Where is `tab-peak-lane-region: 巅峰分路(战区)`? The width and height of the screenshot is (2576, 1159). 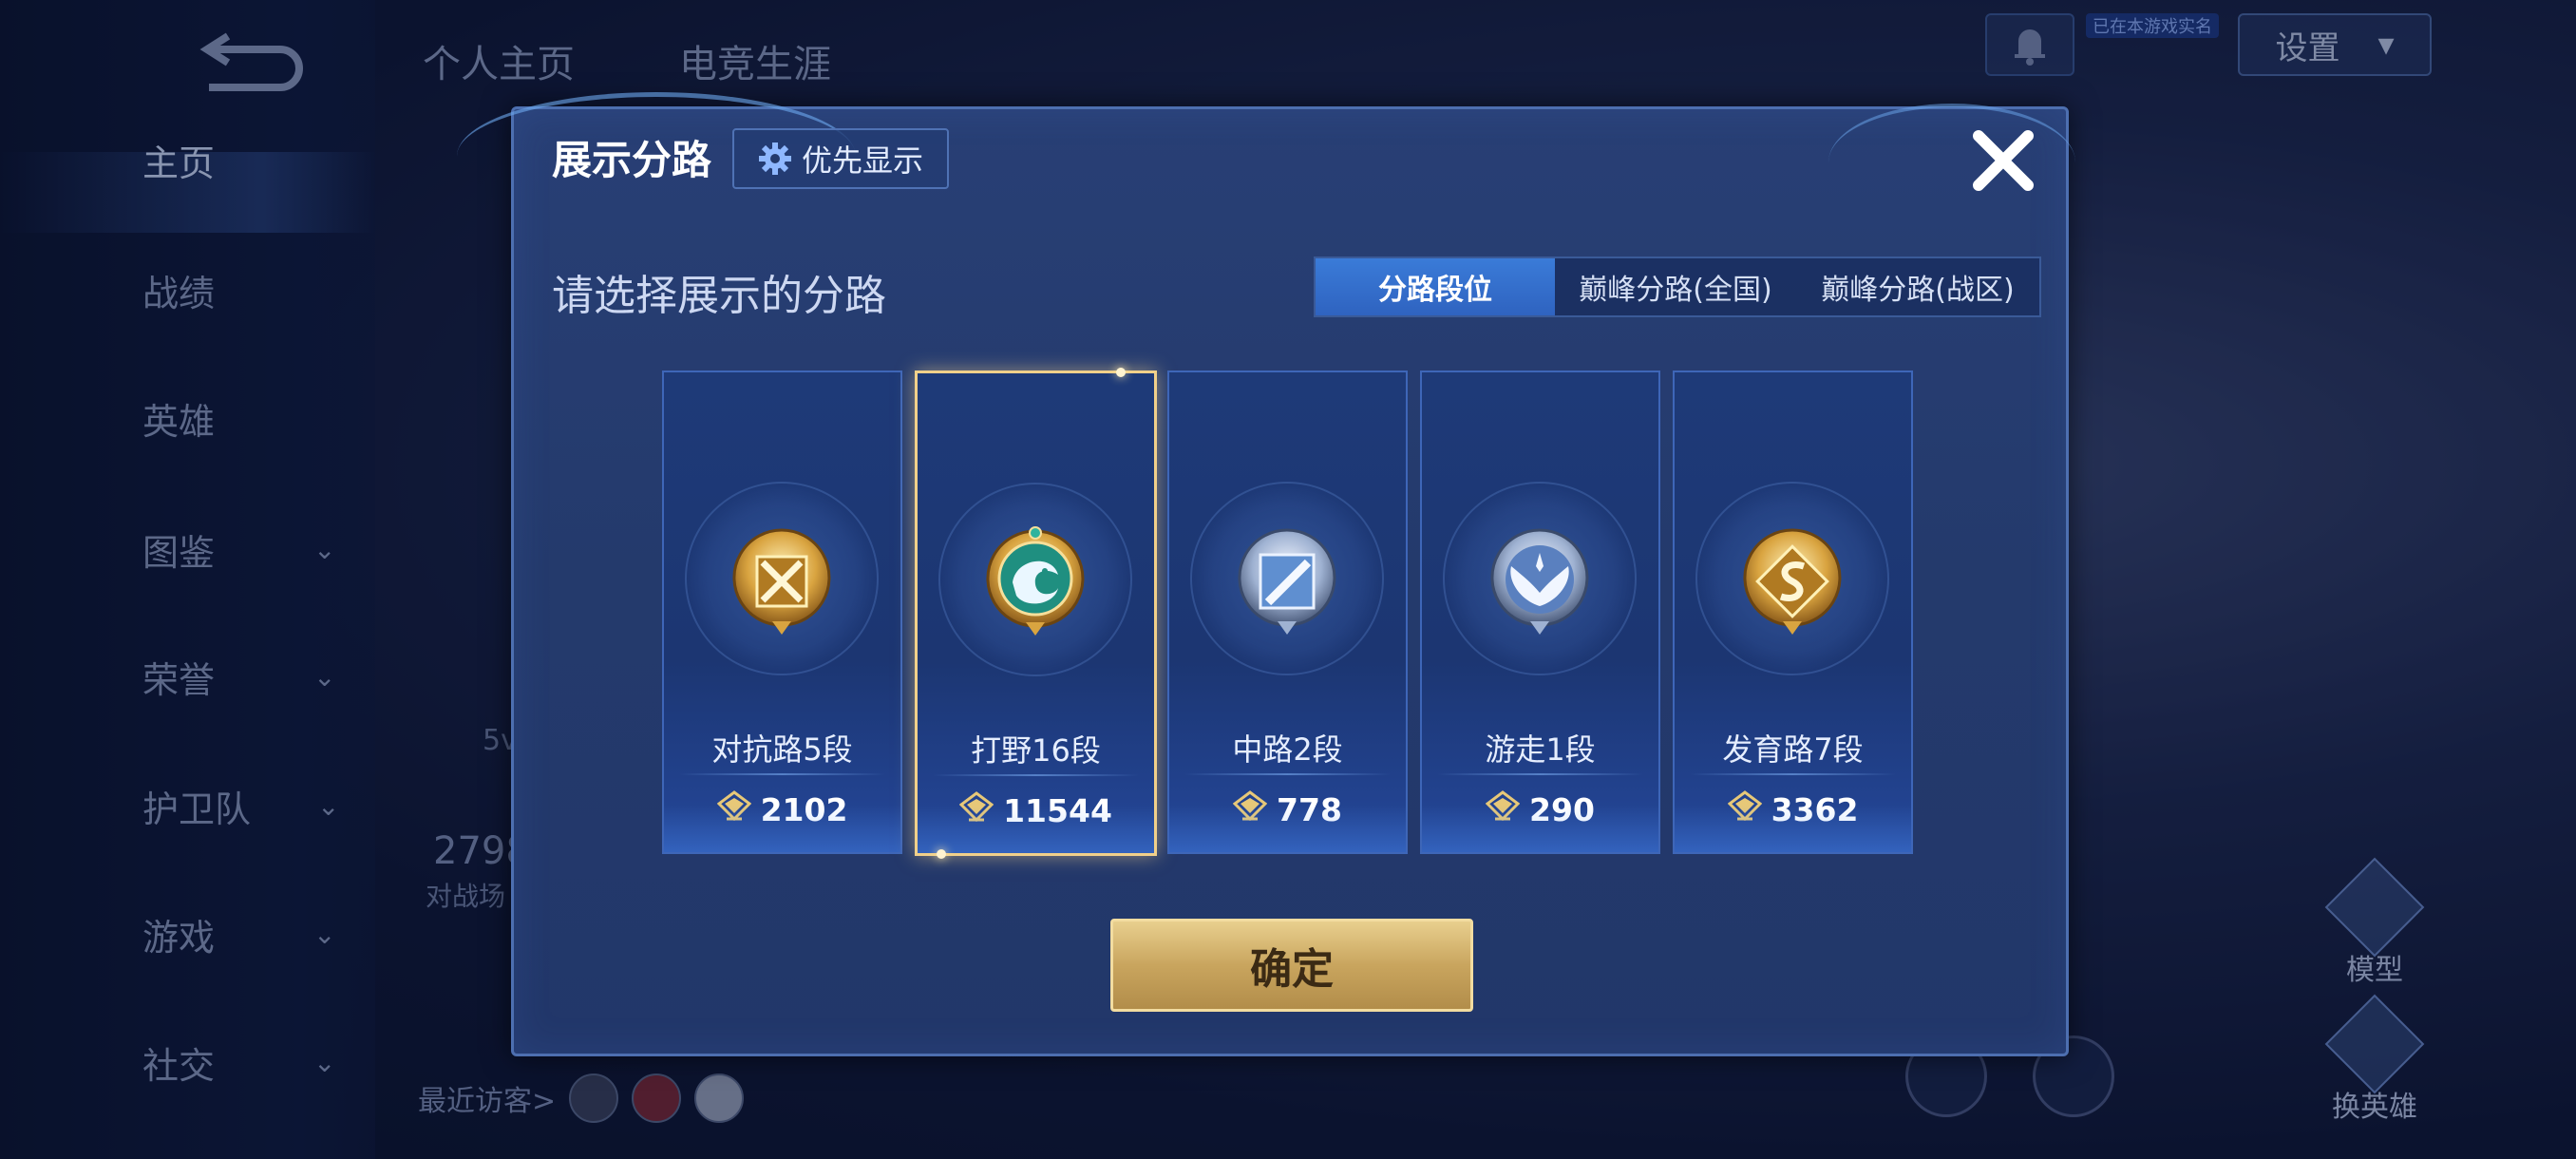 tab-peak-lane-region: 巅峰分路(战区) is located at coordinates (1917, 286).